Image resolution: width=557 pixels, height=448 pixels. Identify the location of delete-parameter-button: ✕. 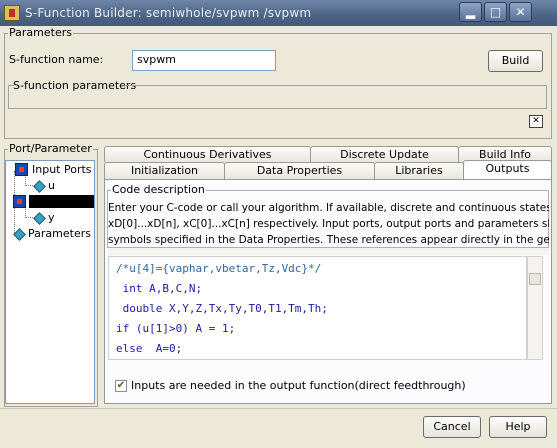
(536, 121).